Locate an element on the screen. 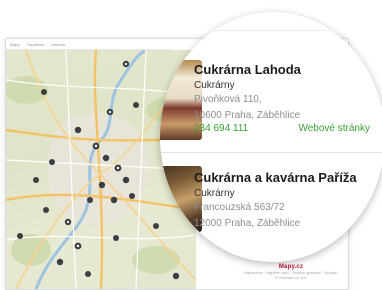 This screenshot has height=290, width=382. footer-copyright: © Seznam.cz, a.s. is located at coordinates (291, 277).